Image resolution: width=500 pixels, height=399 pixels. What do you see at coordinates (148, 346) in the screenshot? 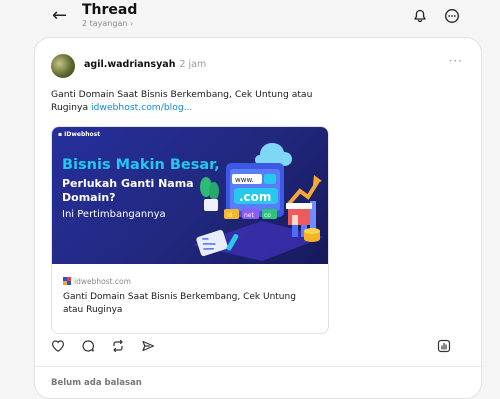
I see `share-icon` at bounding box center [148, 346].